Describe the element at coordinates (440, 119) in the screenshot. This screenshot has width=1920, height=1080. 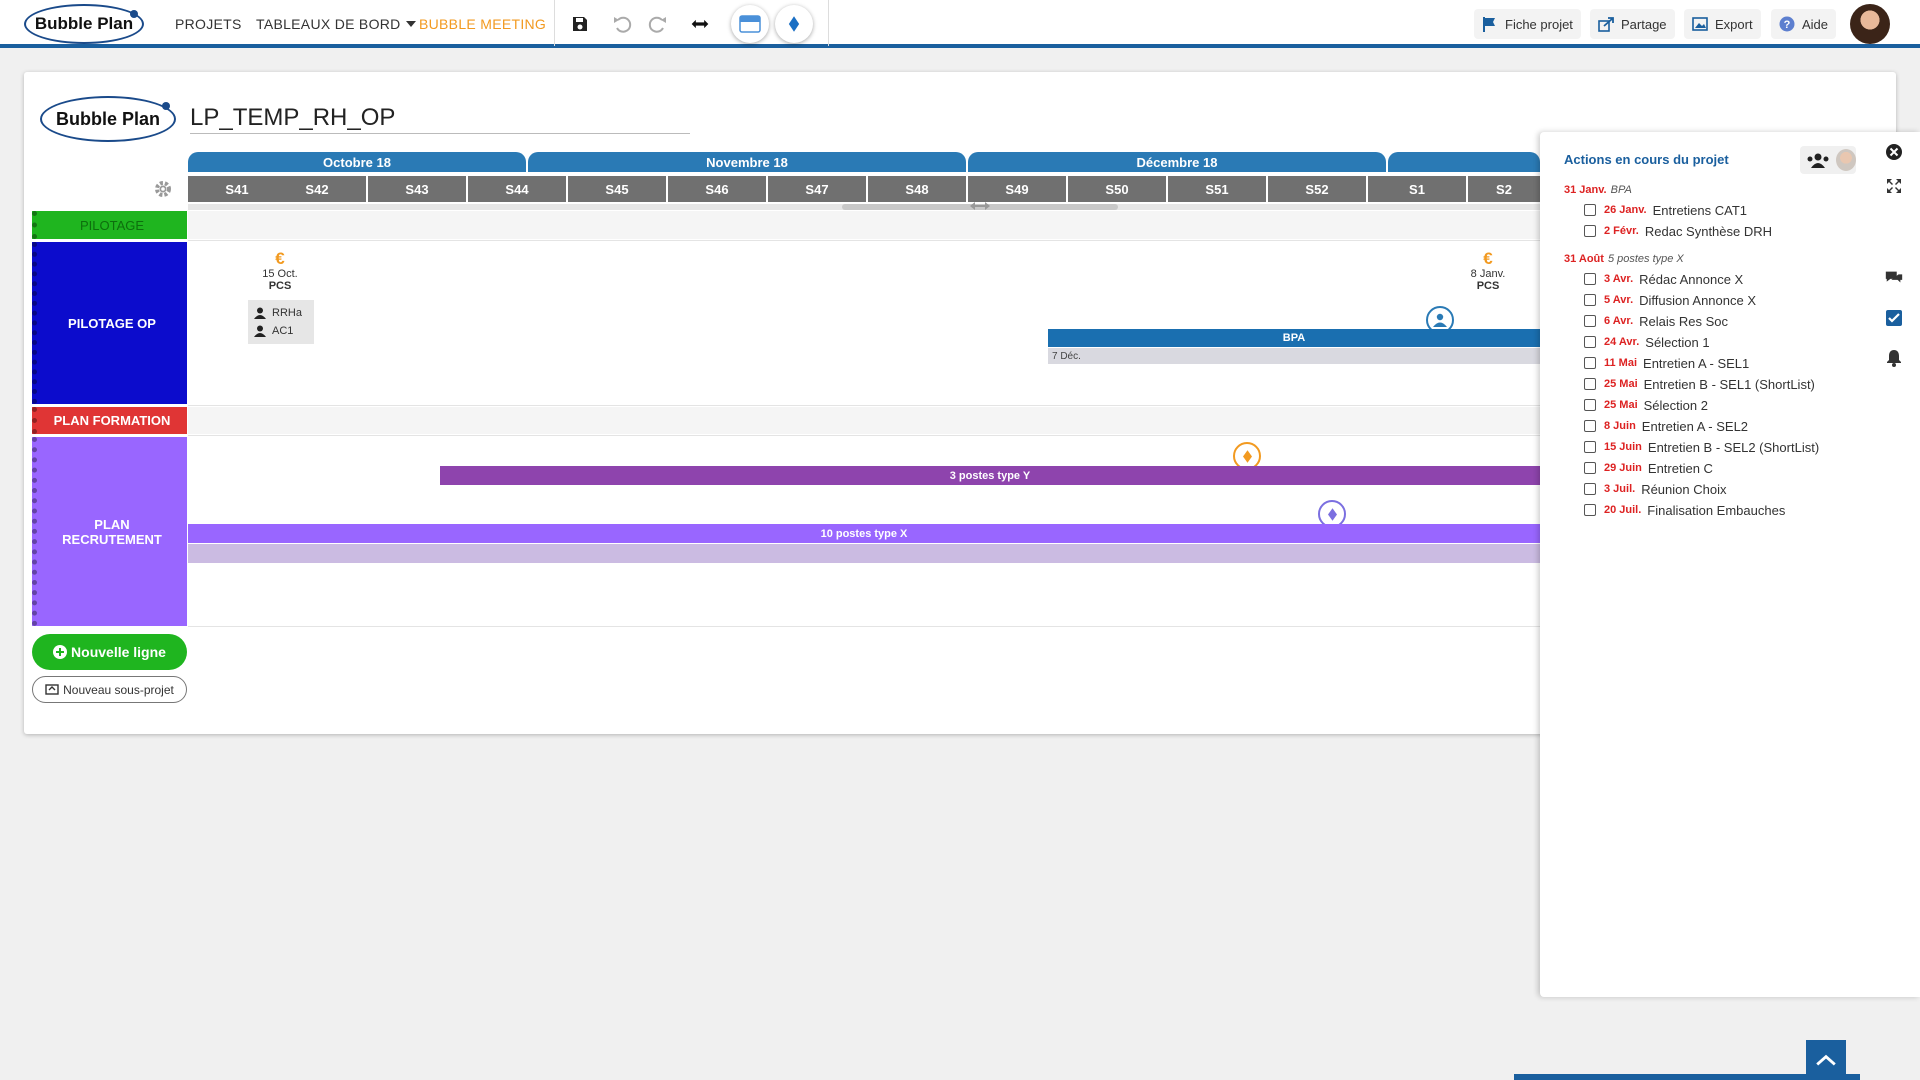
I see `project-title: LP_TEMP_RH_OP` at that location.